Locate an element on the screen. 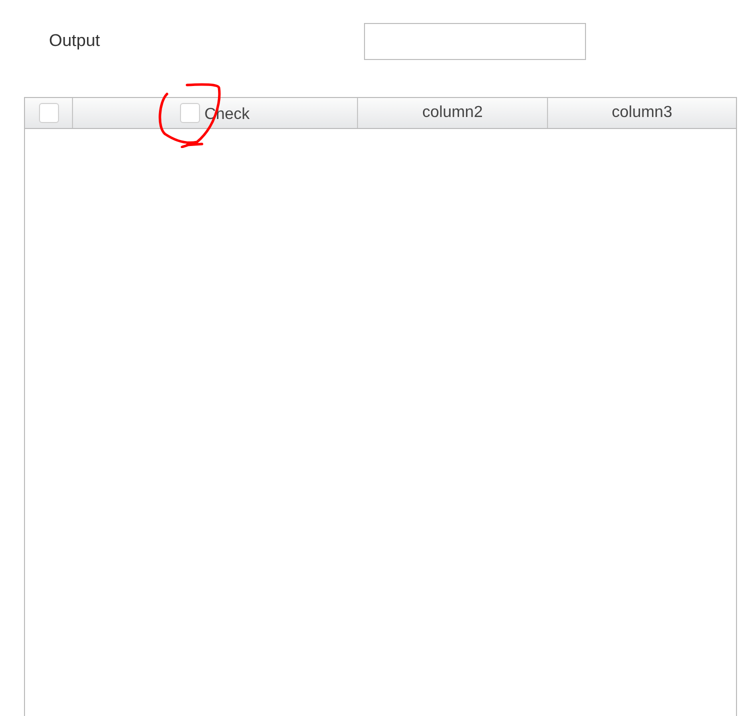  select-all-checkbox is located at coordinates (48, 113).